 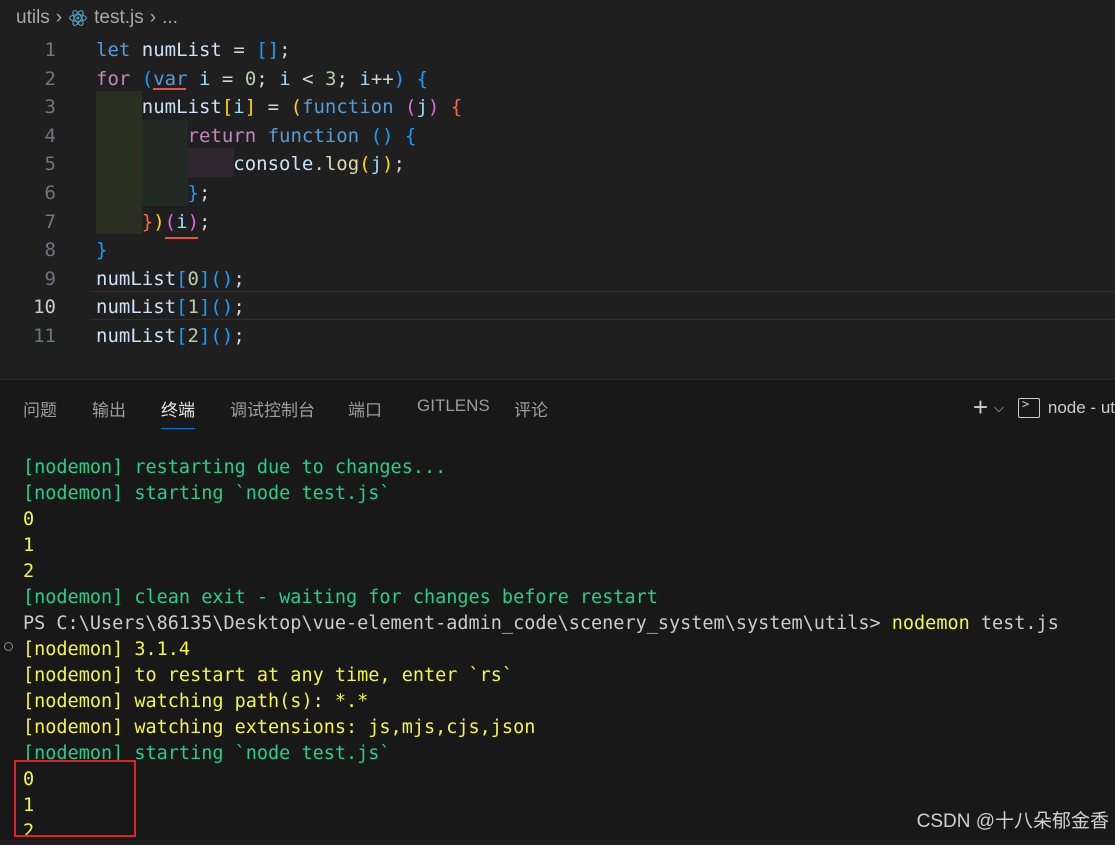 I want to click on code-line: };, so click(x=199, y=193).